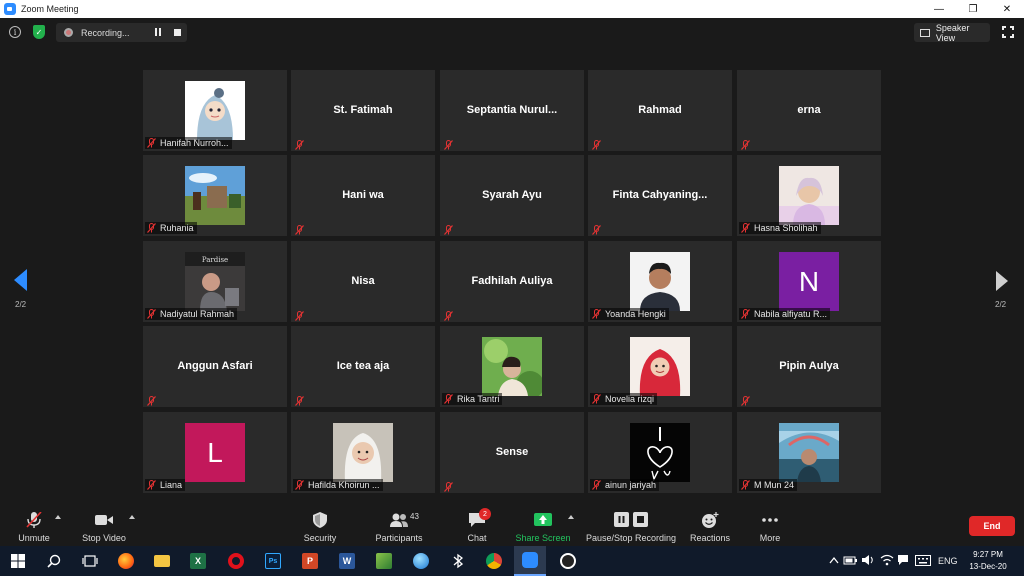  I want to click on participant-tile: ainun jariyah, so click(660, 452).